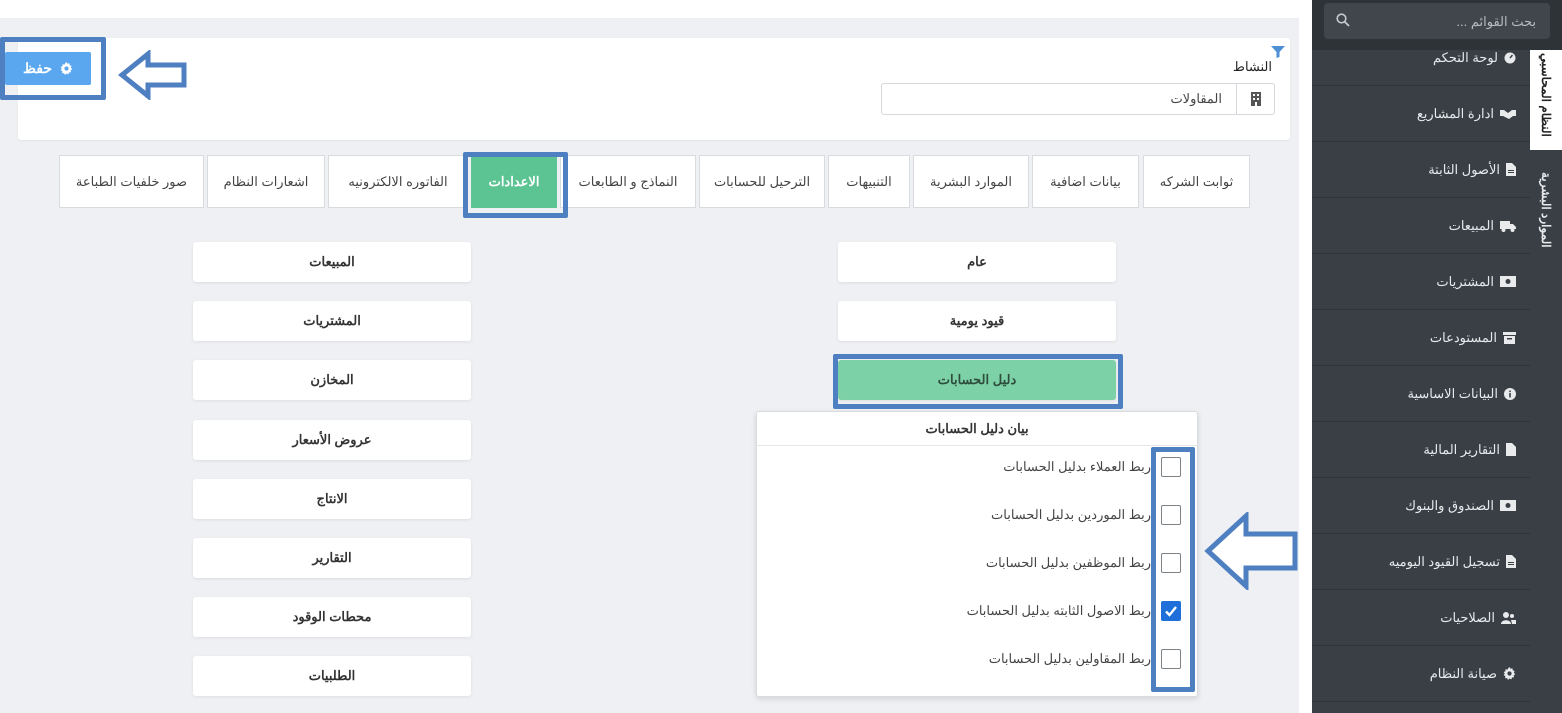 This screenshot has width=1562, height=713. What do you see at coordinates (1421, 170) in the screenshot?
I see `sidebar-item-fixed-assets: الأصول الثابتة` at bounding box center [1421, 170].